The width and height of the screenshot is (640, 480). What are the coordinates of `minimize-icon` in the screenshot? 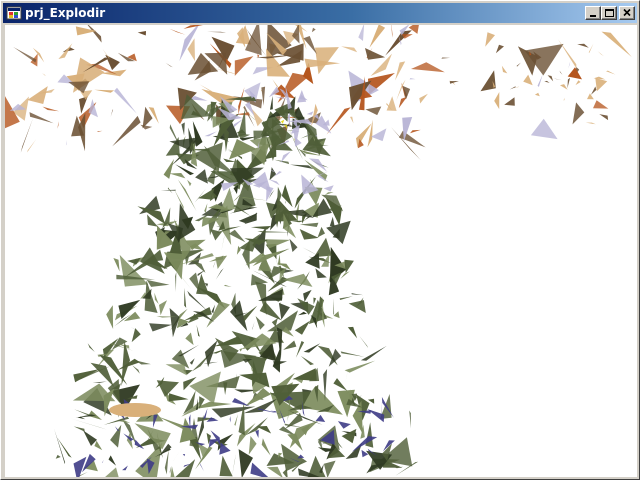 It's located at (593, 16).